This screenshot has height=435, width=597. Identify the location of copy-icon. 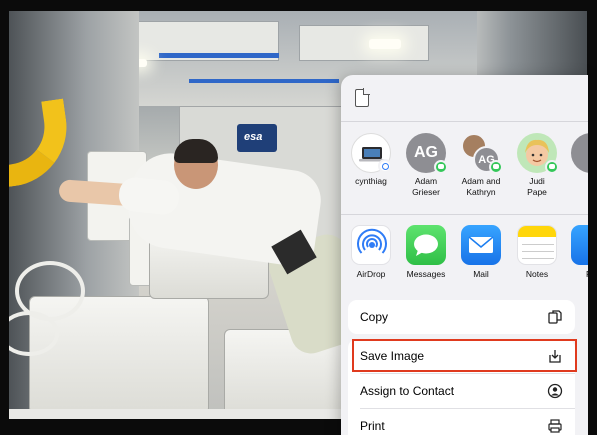
(555, 317).